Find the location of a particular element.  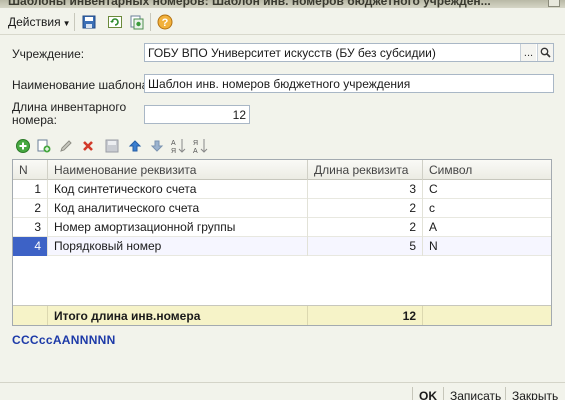

move-down-icon is located at coordinates (156, 145).